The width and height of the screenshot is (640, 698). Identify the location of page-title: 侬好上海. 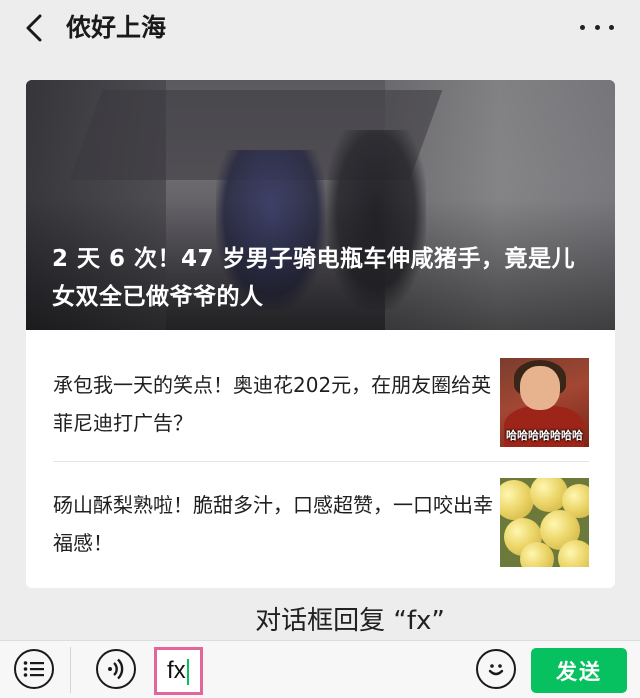
(116, 27).